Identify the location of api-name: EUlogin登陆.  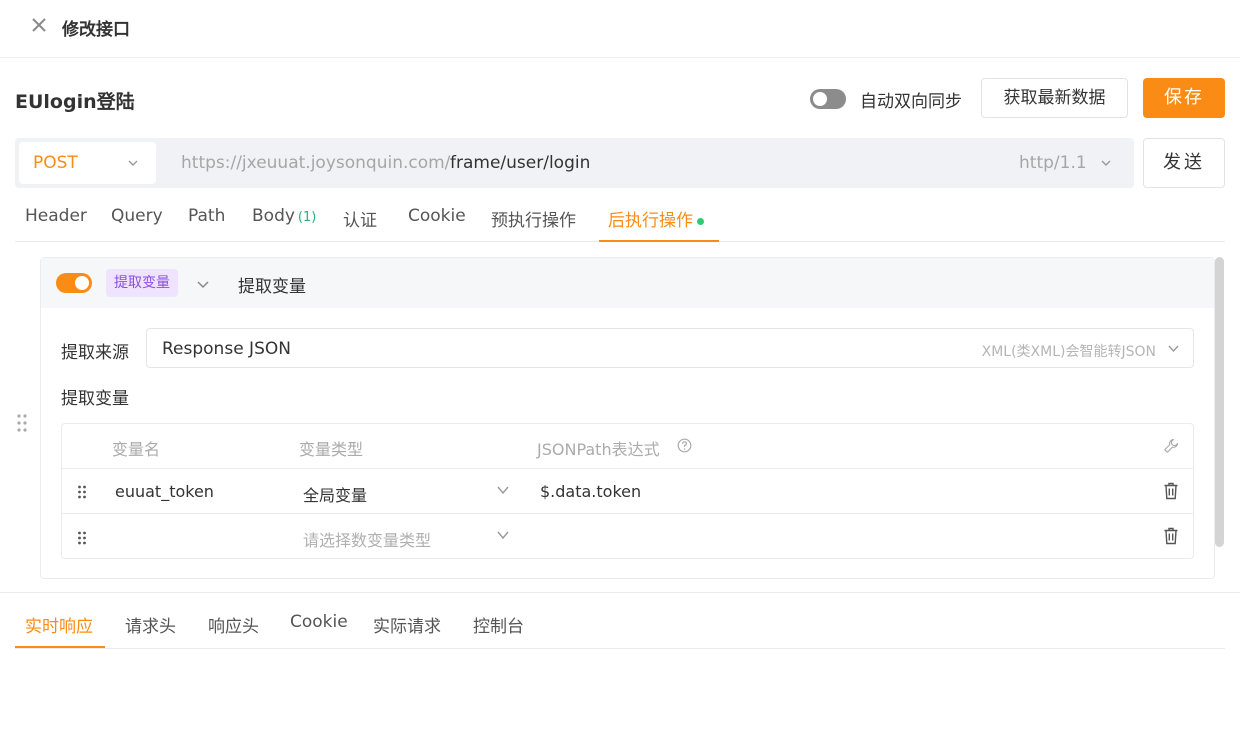
(75, 100).